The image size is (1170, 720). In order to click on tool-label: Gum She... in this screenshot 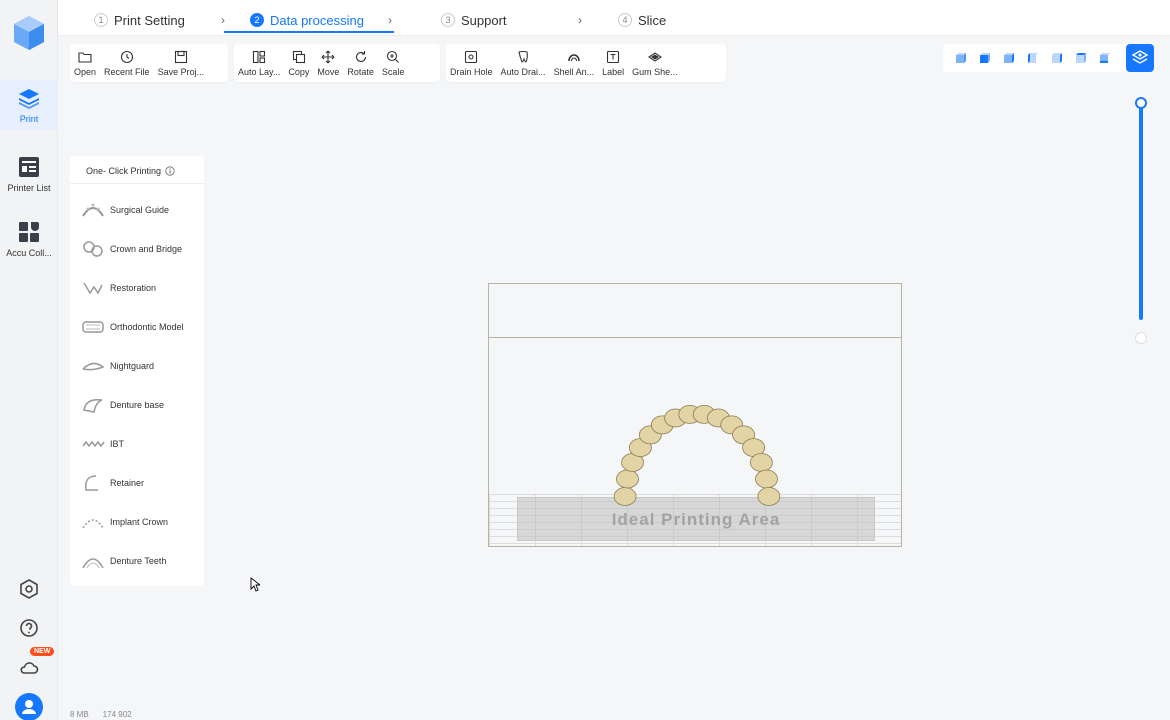, I will do `click(655, 71)`.